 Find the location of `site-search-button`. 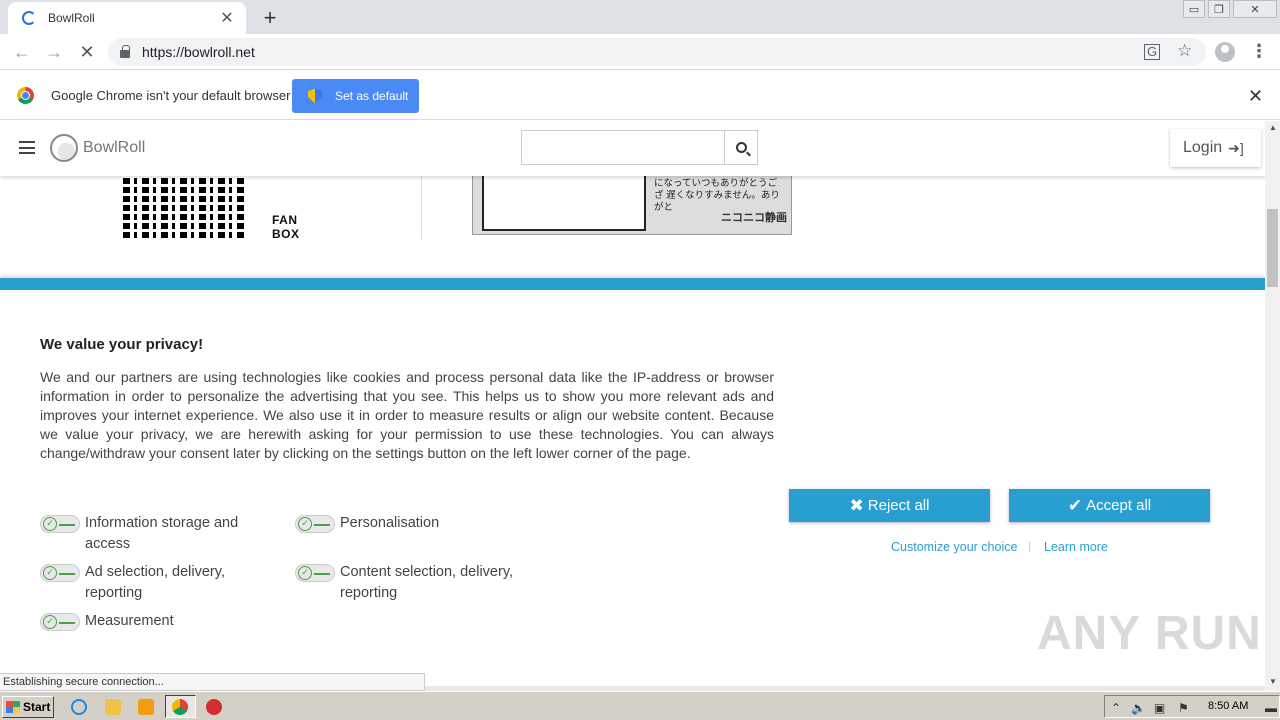

site-search-button is located at coordinates (741, 147).